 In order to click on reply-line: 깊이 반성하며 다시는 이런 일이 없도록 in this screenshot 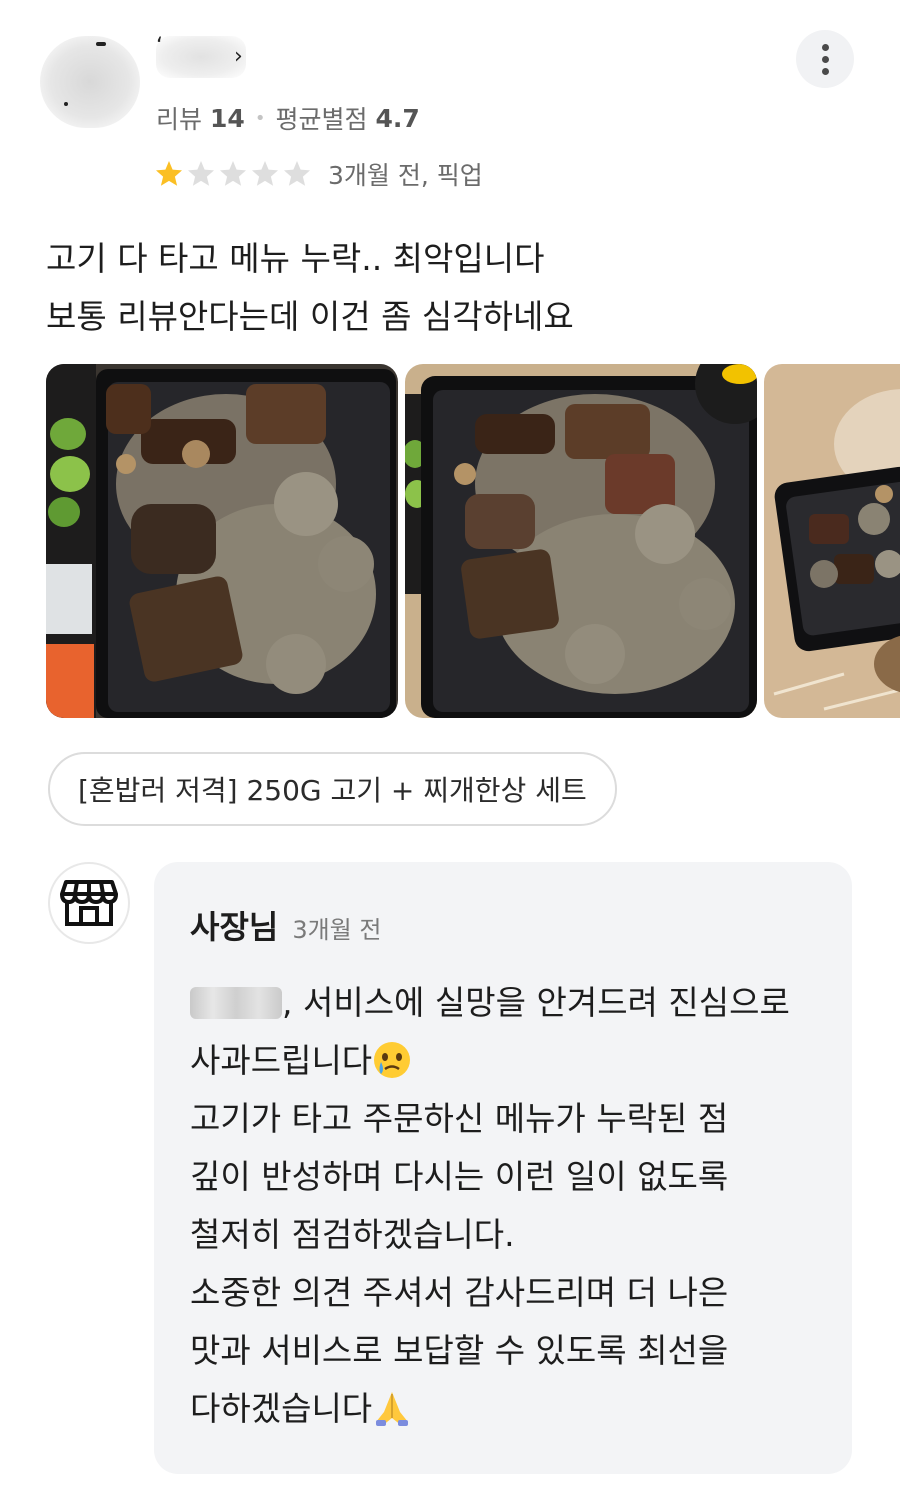, I will do `click(459, 1176)`.